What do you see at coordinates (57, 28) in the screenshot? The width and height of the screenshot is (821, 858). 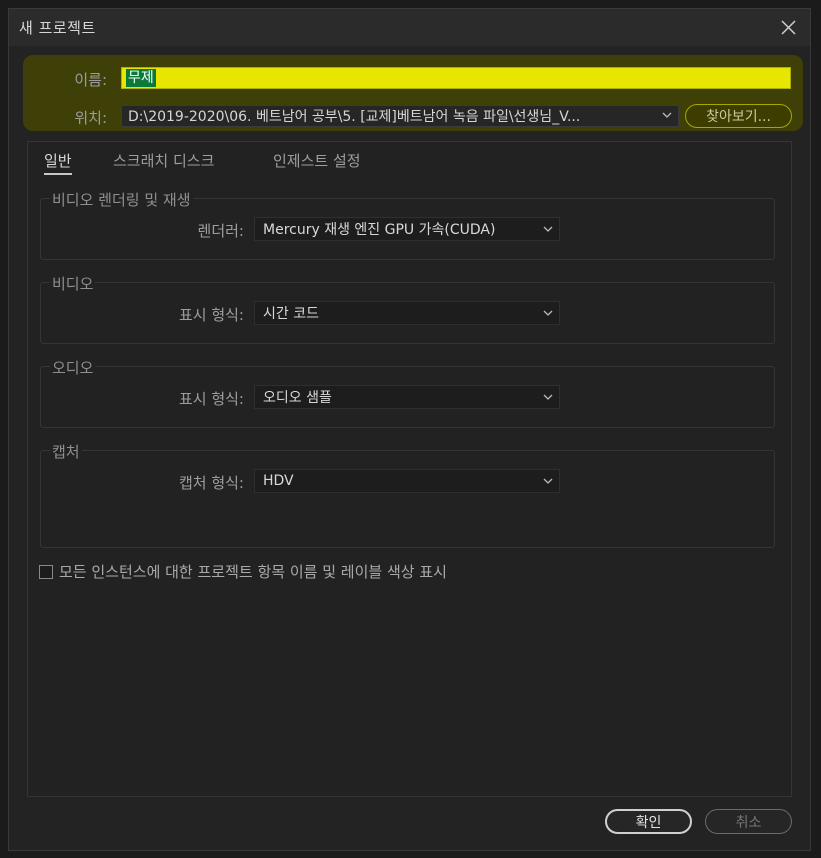 I see `dialog-title: 새 프로젝트` at bounding box center [57, 28].